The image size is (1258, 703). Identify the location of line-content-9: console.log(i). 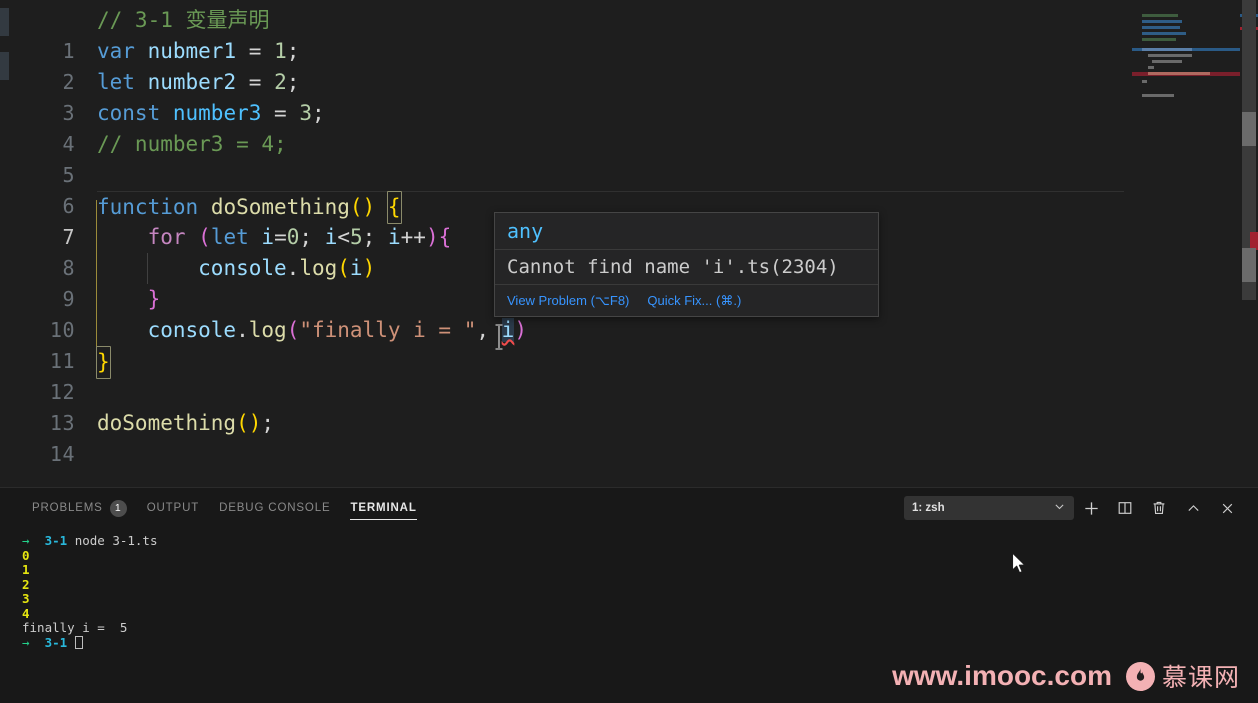
(287, 268).